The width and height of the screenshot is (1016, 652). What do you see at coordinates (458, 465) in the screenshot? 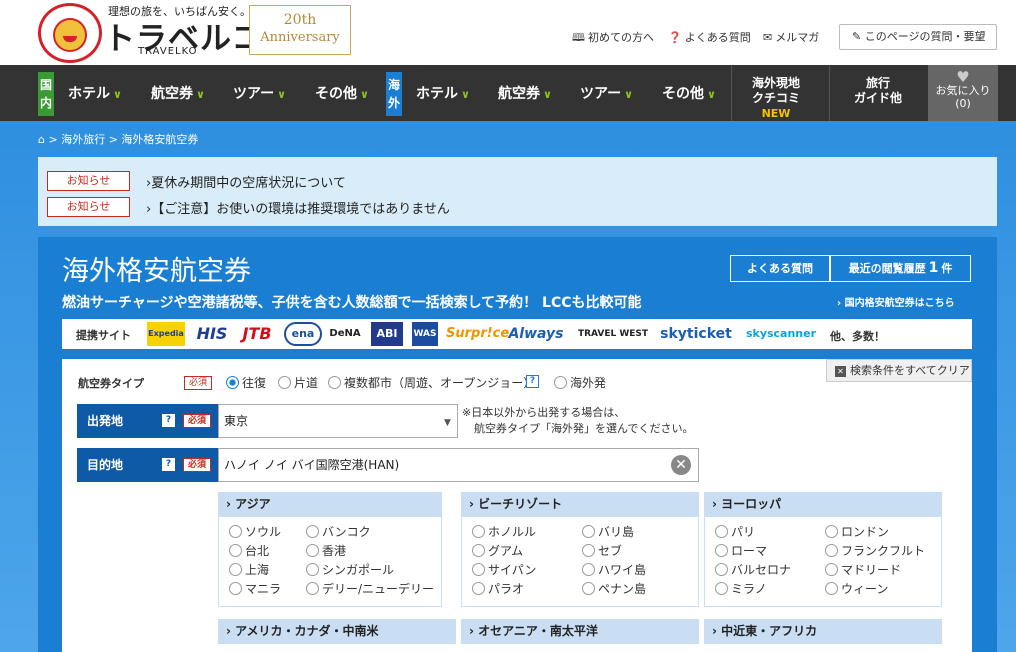
I see `destination-input: ハノイ ノイ バイ国際空港(HAN)` at bounding box center [458, 465].